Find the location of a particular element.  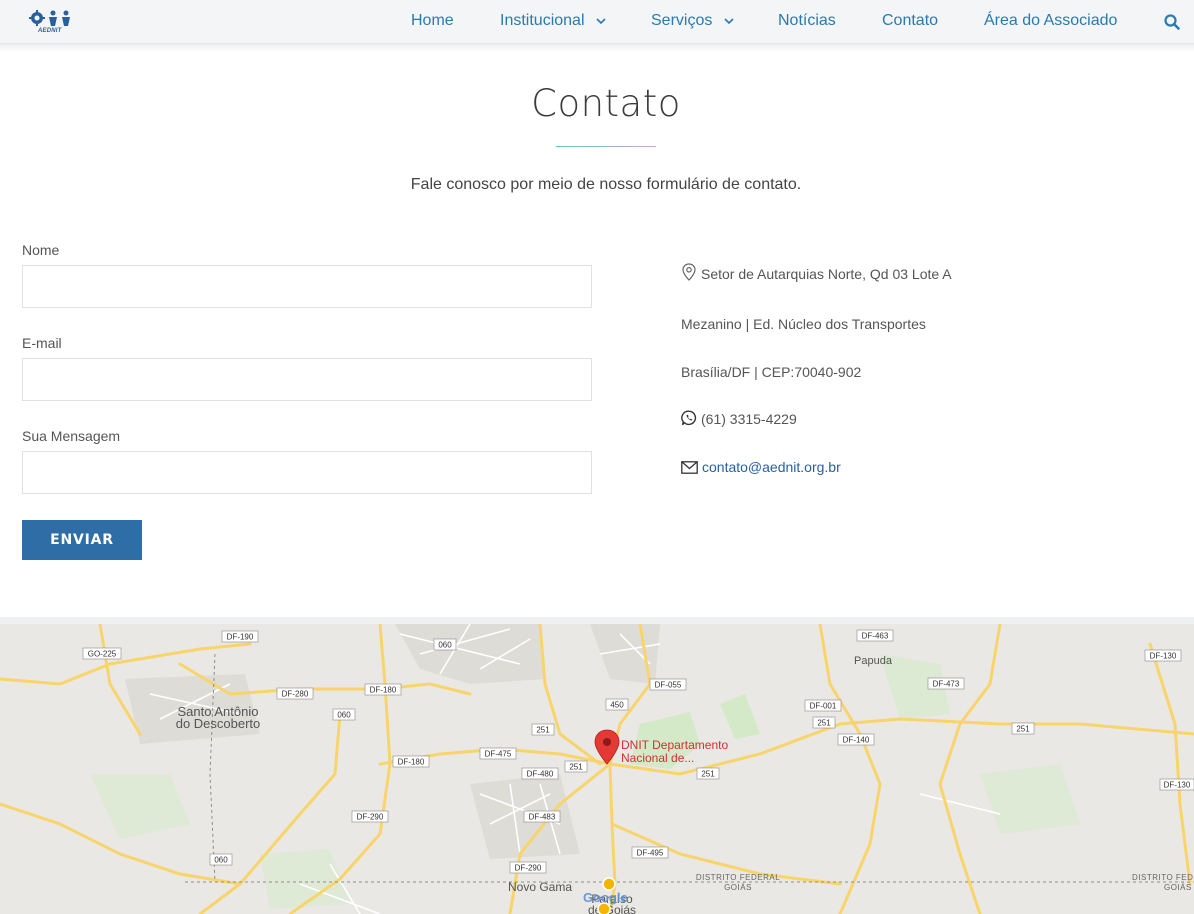

road-shield: DF-473 is located at coordinates (946, 683).